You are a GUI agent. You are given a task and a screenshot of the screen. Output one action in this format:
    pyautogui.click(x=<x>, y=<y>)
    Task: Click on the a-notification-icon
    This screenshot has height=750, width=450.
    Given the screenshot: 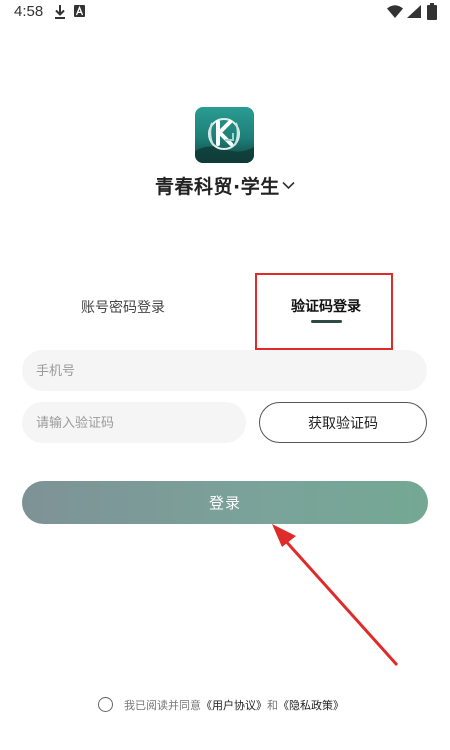 What is the action you would take?
    pyautogui.click(x=79, y=11)
    